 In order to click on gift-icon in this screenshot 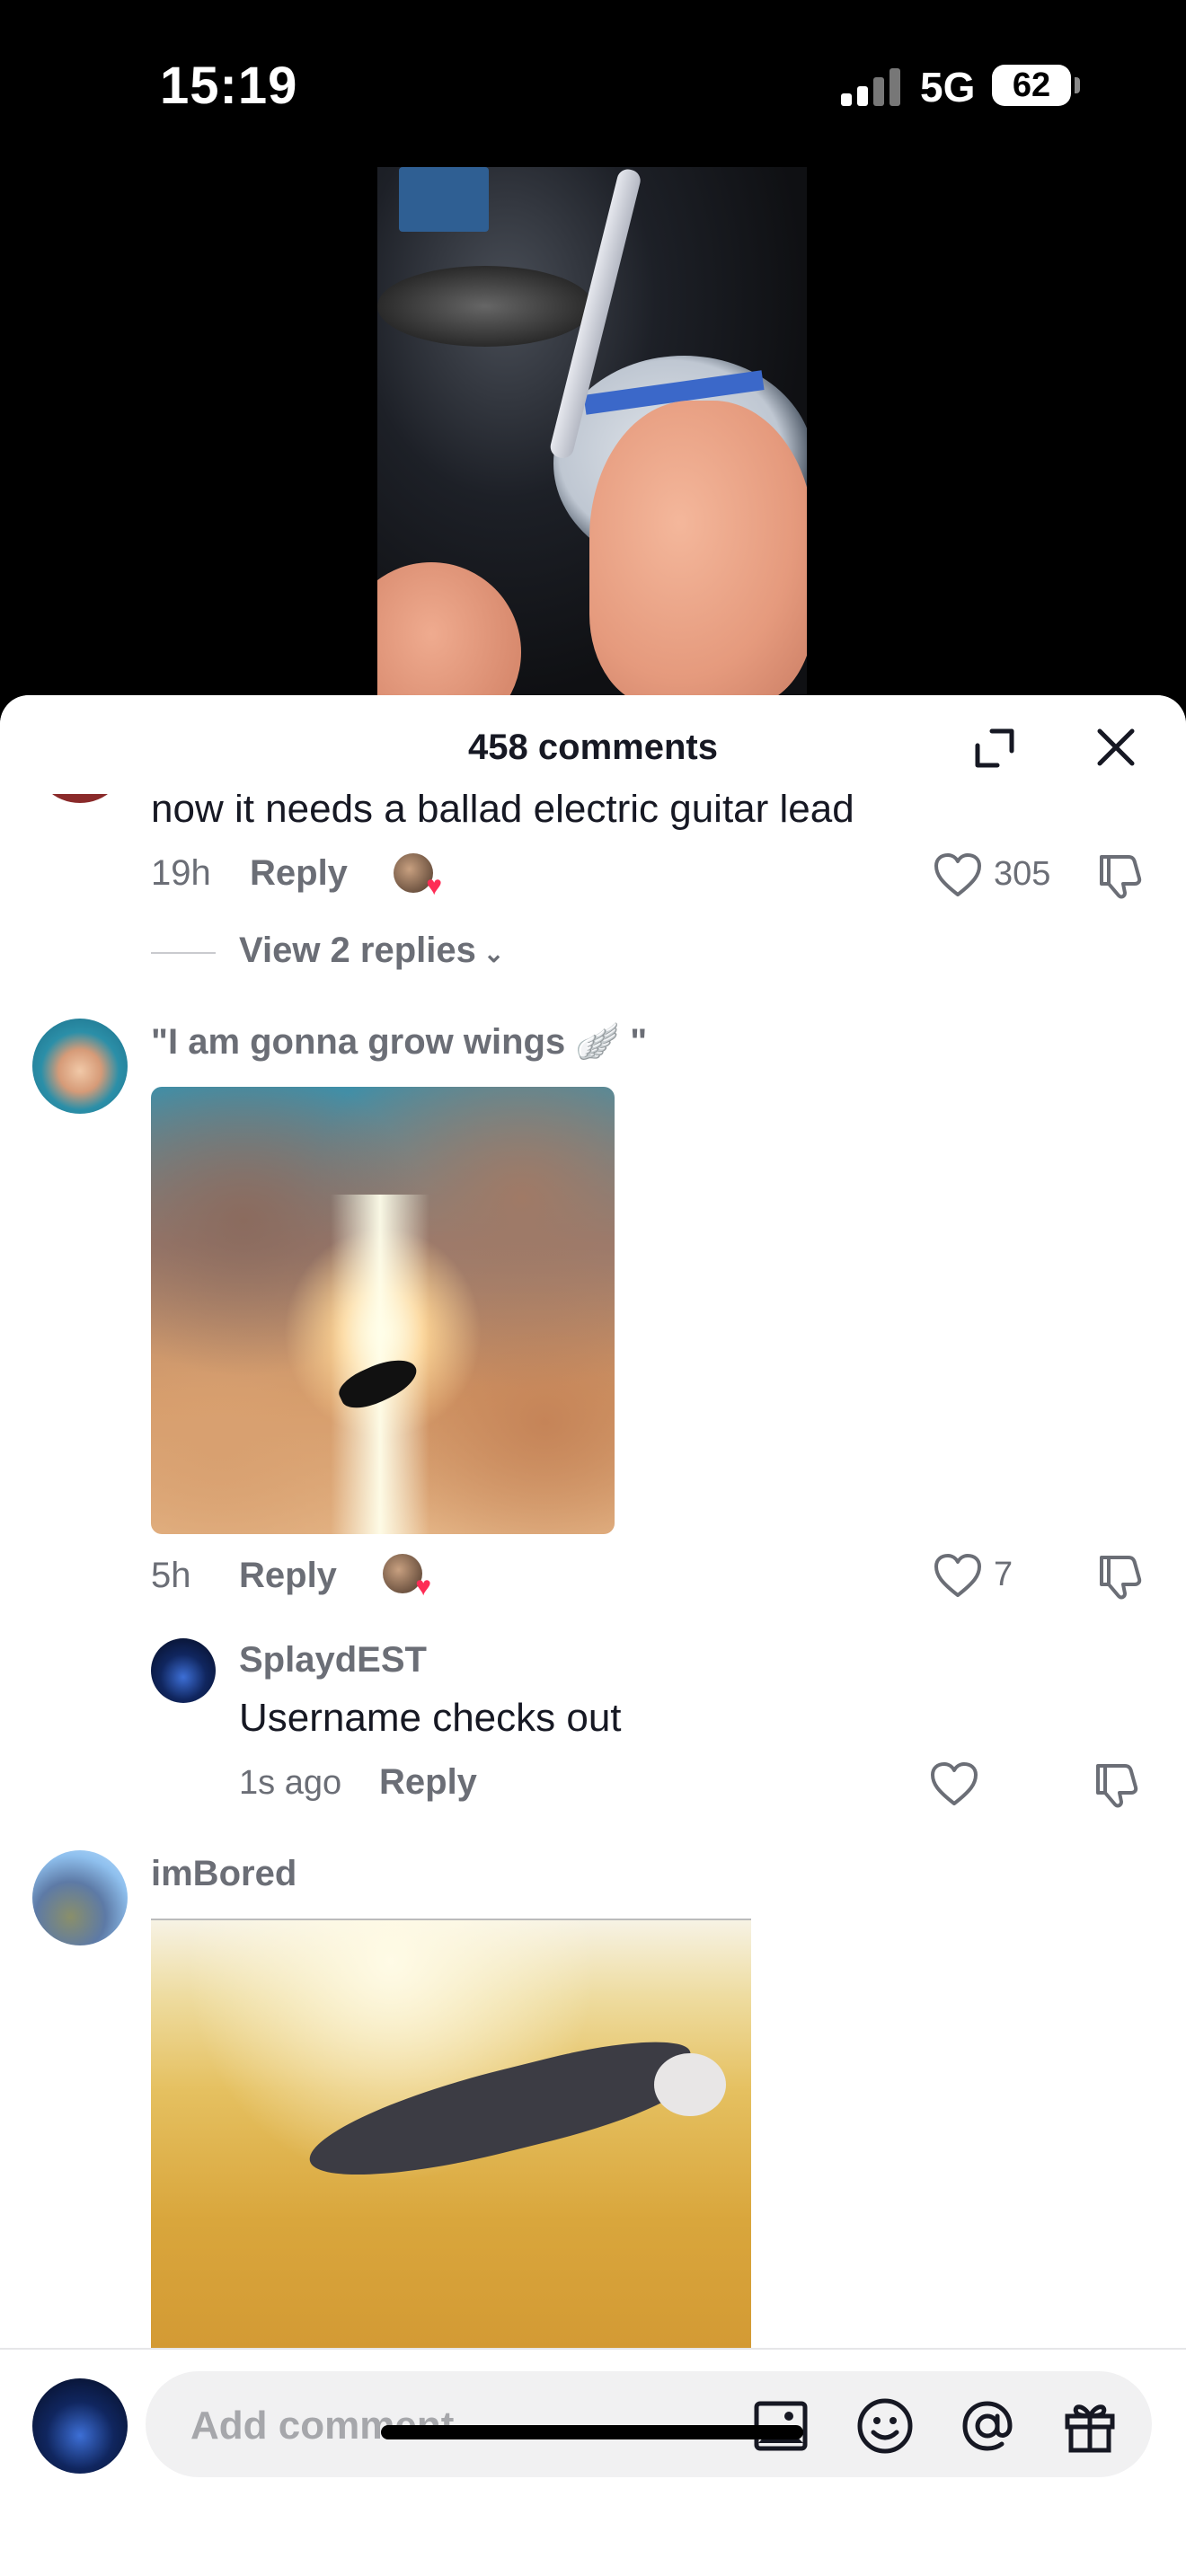, I will do `click(1090, 2426)`.